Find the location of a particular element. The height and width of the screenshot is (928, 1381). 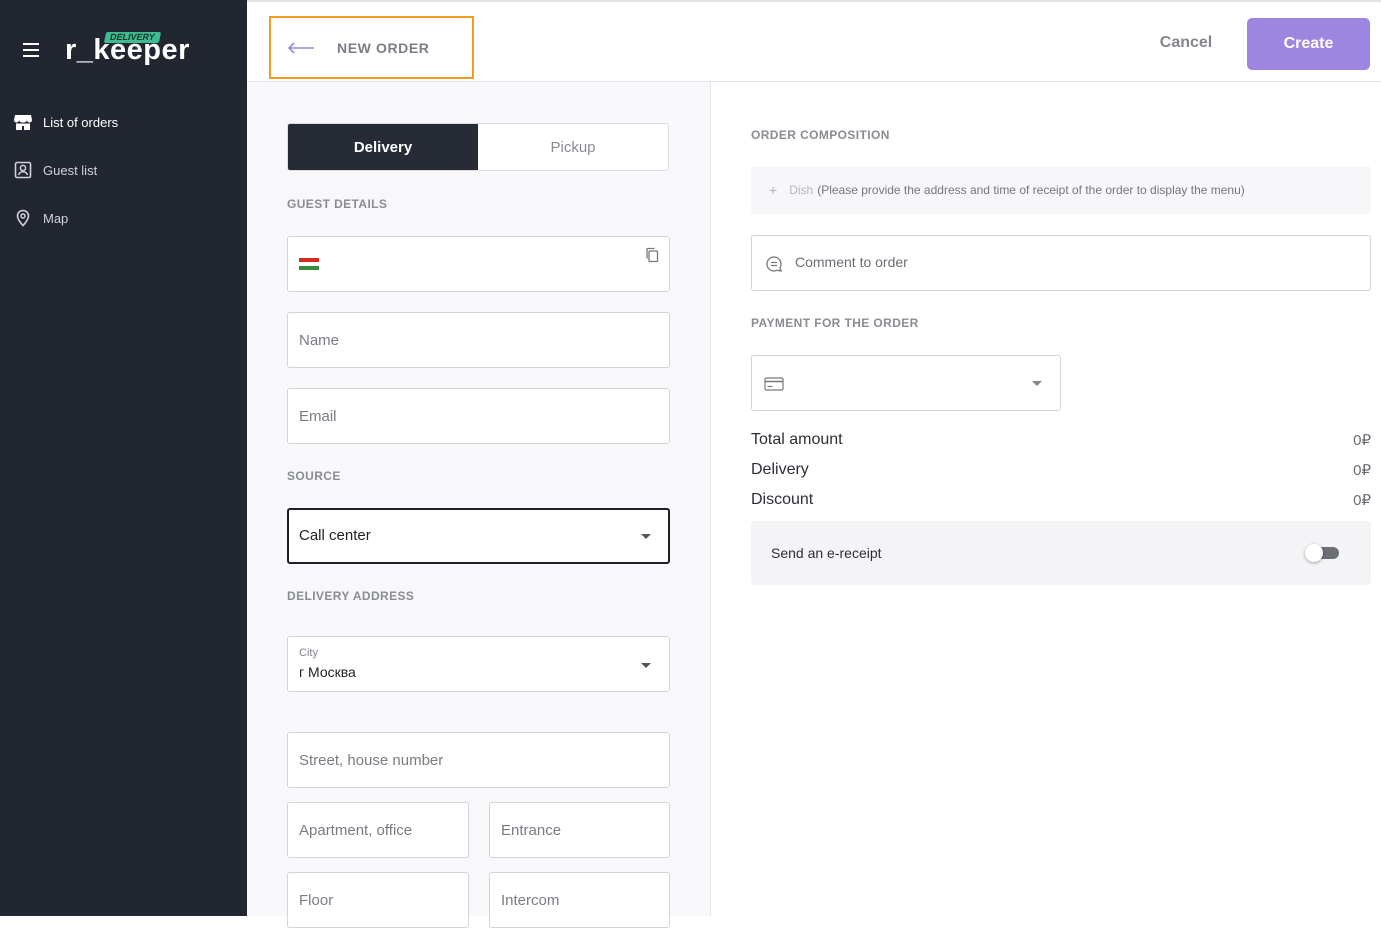

payment-select is located at coordinates (906, 383).